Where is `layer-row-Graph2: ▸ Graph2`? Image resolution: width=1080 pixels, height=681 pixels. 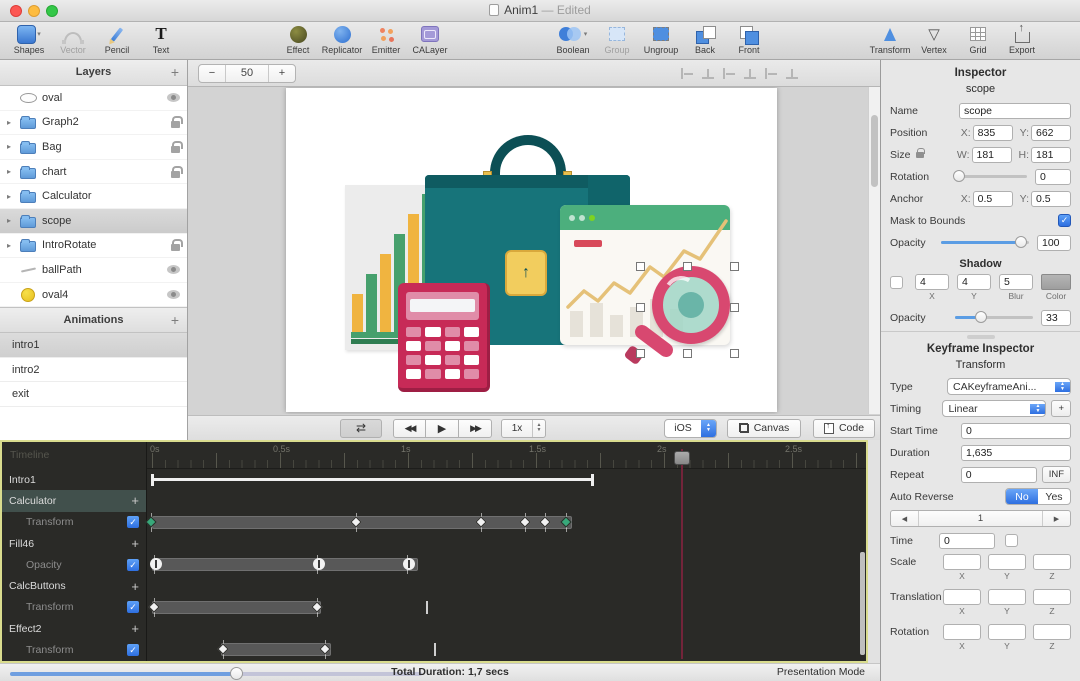 layer-row-Graph2: ▸ Graph2 is located at coordinates (93, 123).